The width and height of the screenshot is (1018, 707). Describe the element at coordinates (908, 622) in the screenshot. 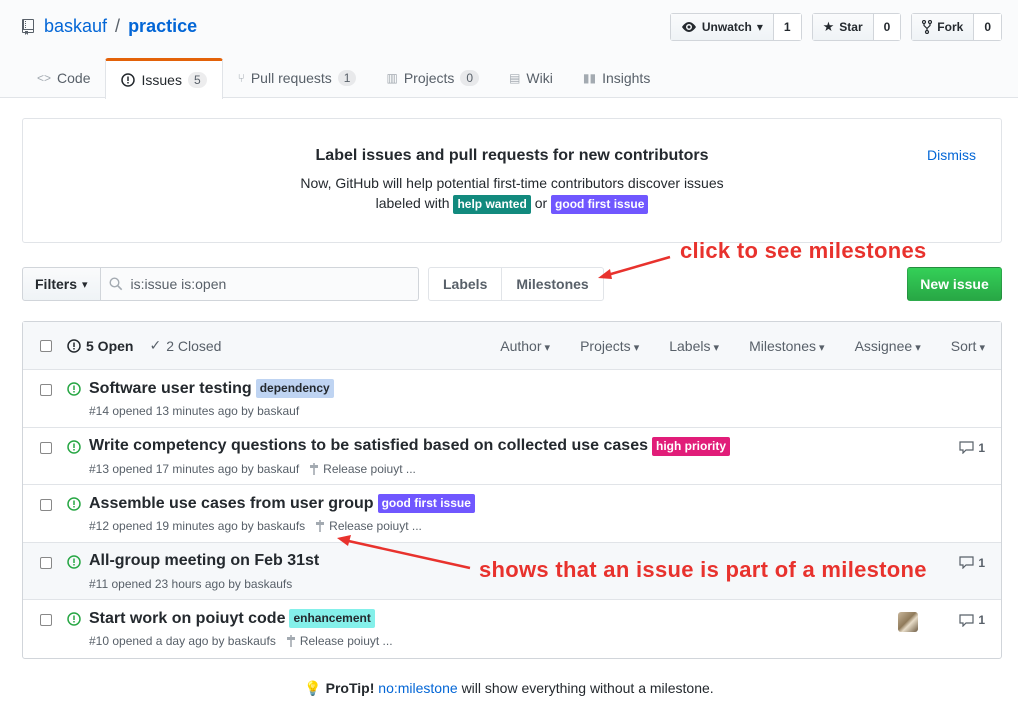

I see `assignee-avatar` at that location.